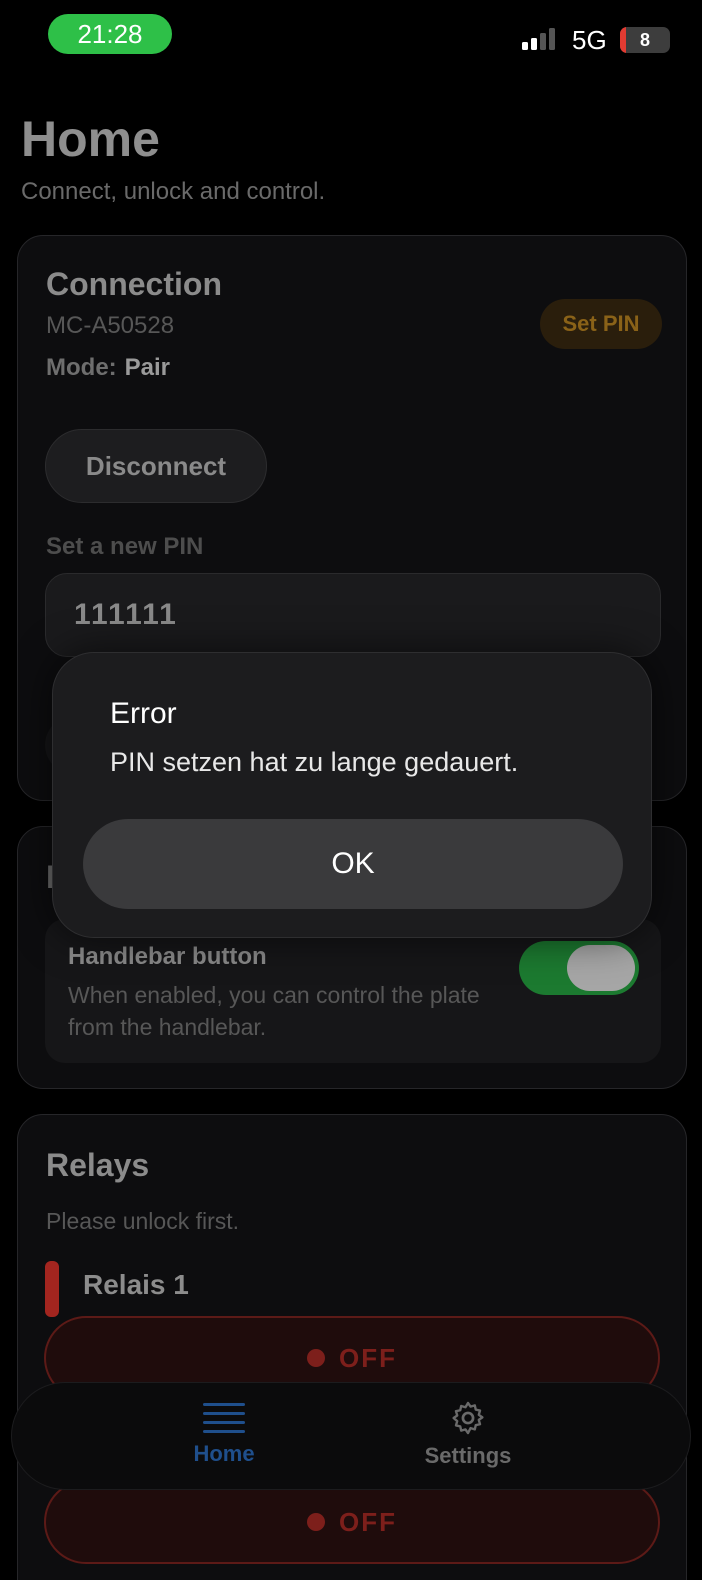 This screenshot has height=1580, width=702. What do you see at coordinates (136, 1284) in the screenshot?
I see `relay-1-name: Relais 1` at bounding box center [136, 1284].